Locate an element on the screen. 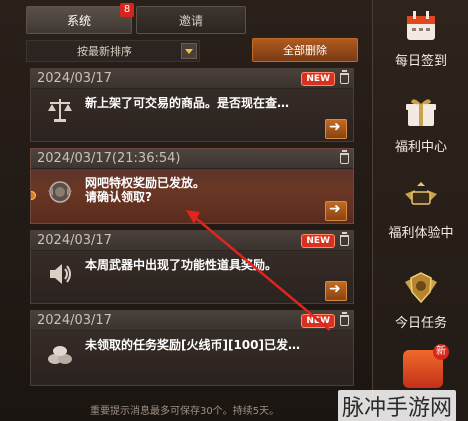  watermark: 脉冲手游网 is located at coordinates (397, 405).